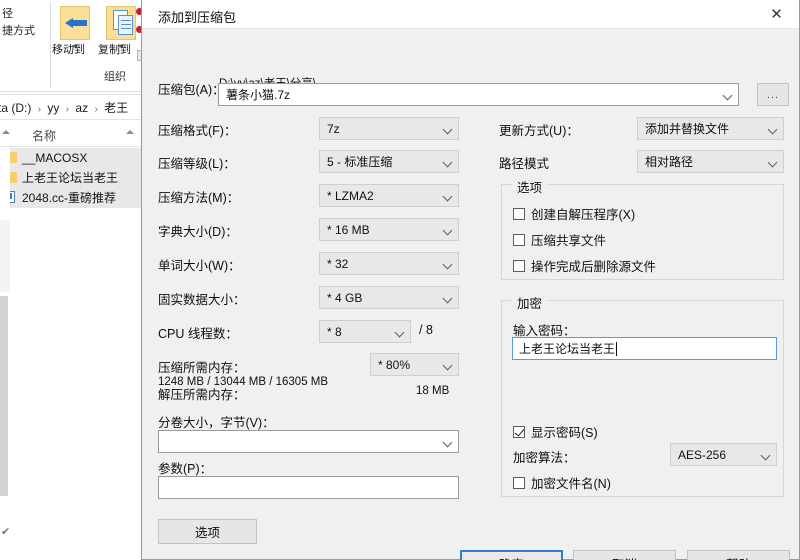 This screenshot has height=560, width=800. What do you see at coordinates (5, 256) in the screenshot?
I see `nav-pane-filler` at bounding box center [5, 256].